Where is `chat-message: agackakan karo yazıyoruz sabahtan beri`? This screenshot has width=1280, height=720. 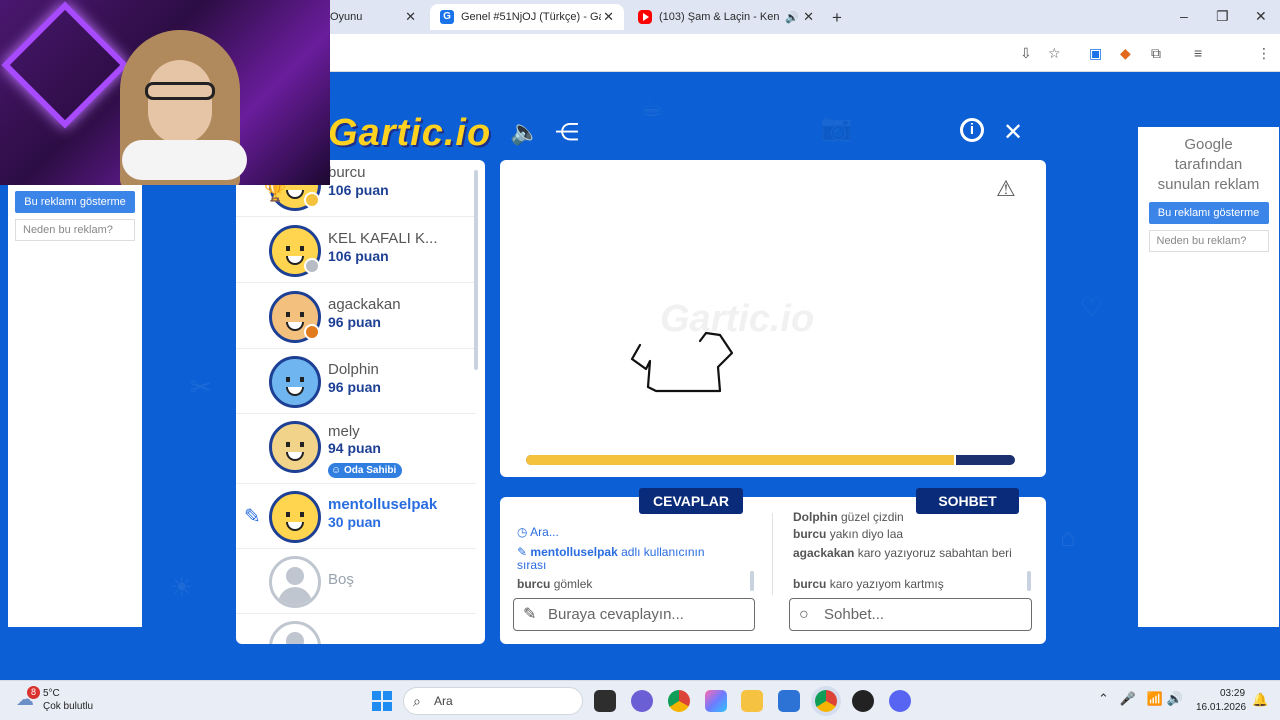
chat-message: agackakan karo yazıyoruz sabahtan beri is located at coordinates (905, 553).